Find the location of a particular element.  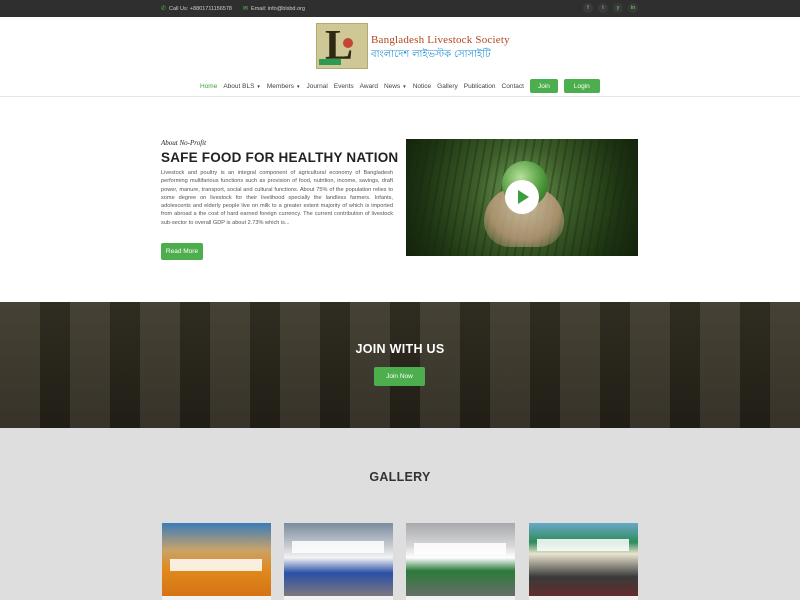

nav-gallery: Gallery is located at coordinates (447, 86).